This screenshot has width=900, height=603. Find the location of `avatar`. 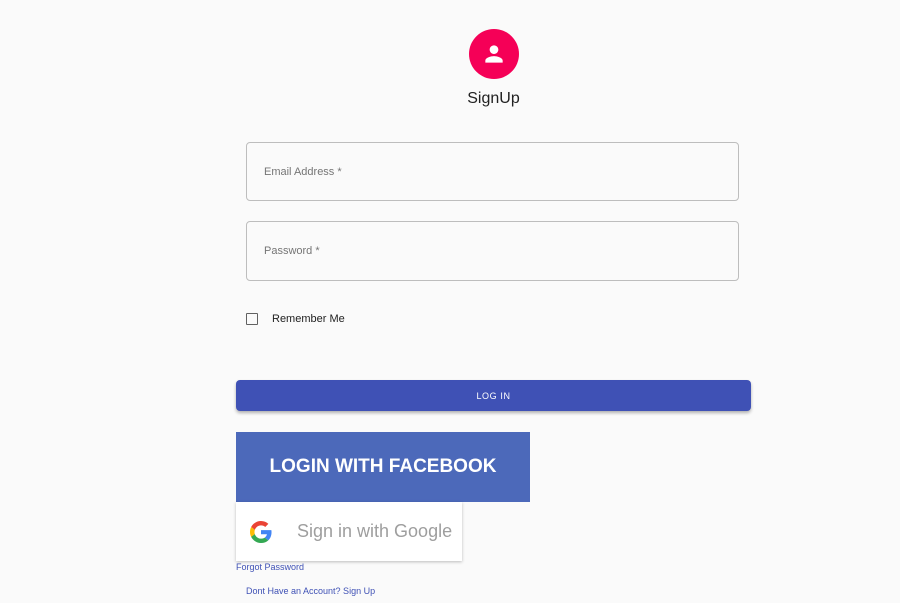

avatar is located at coordinates (494, 54).